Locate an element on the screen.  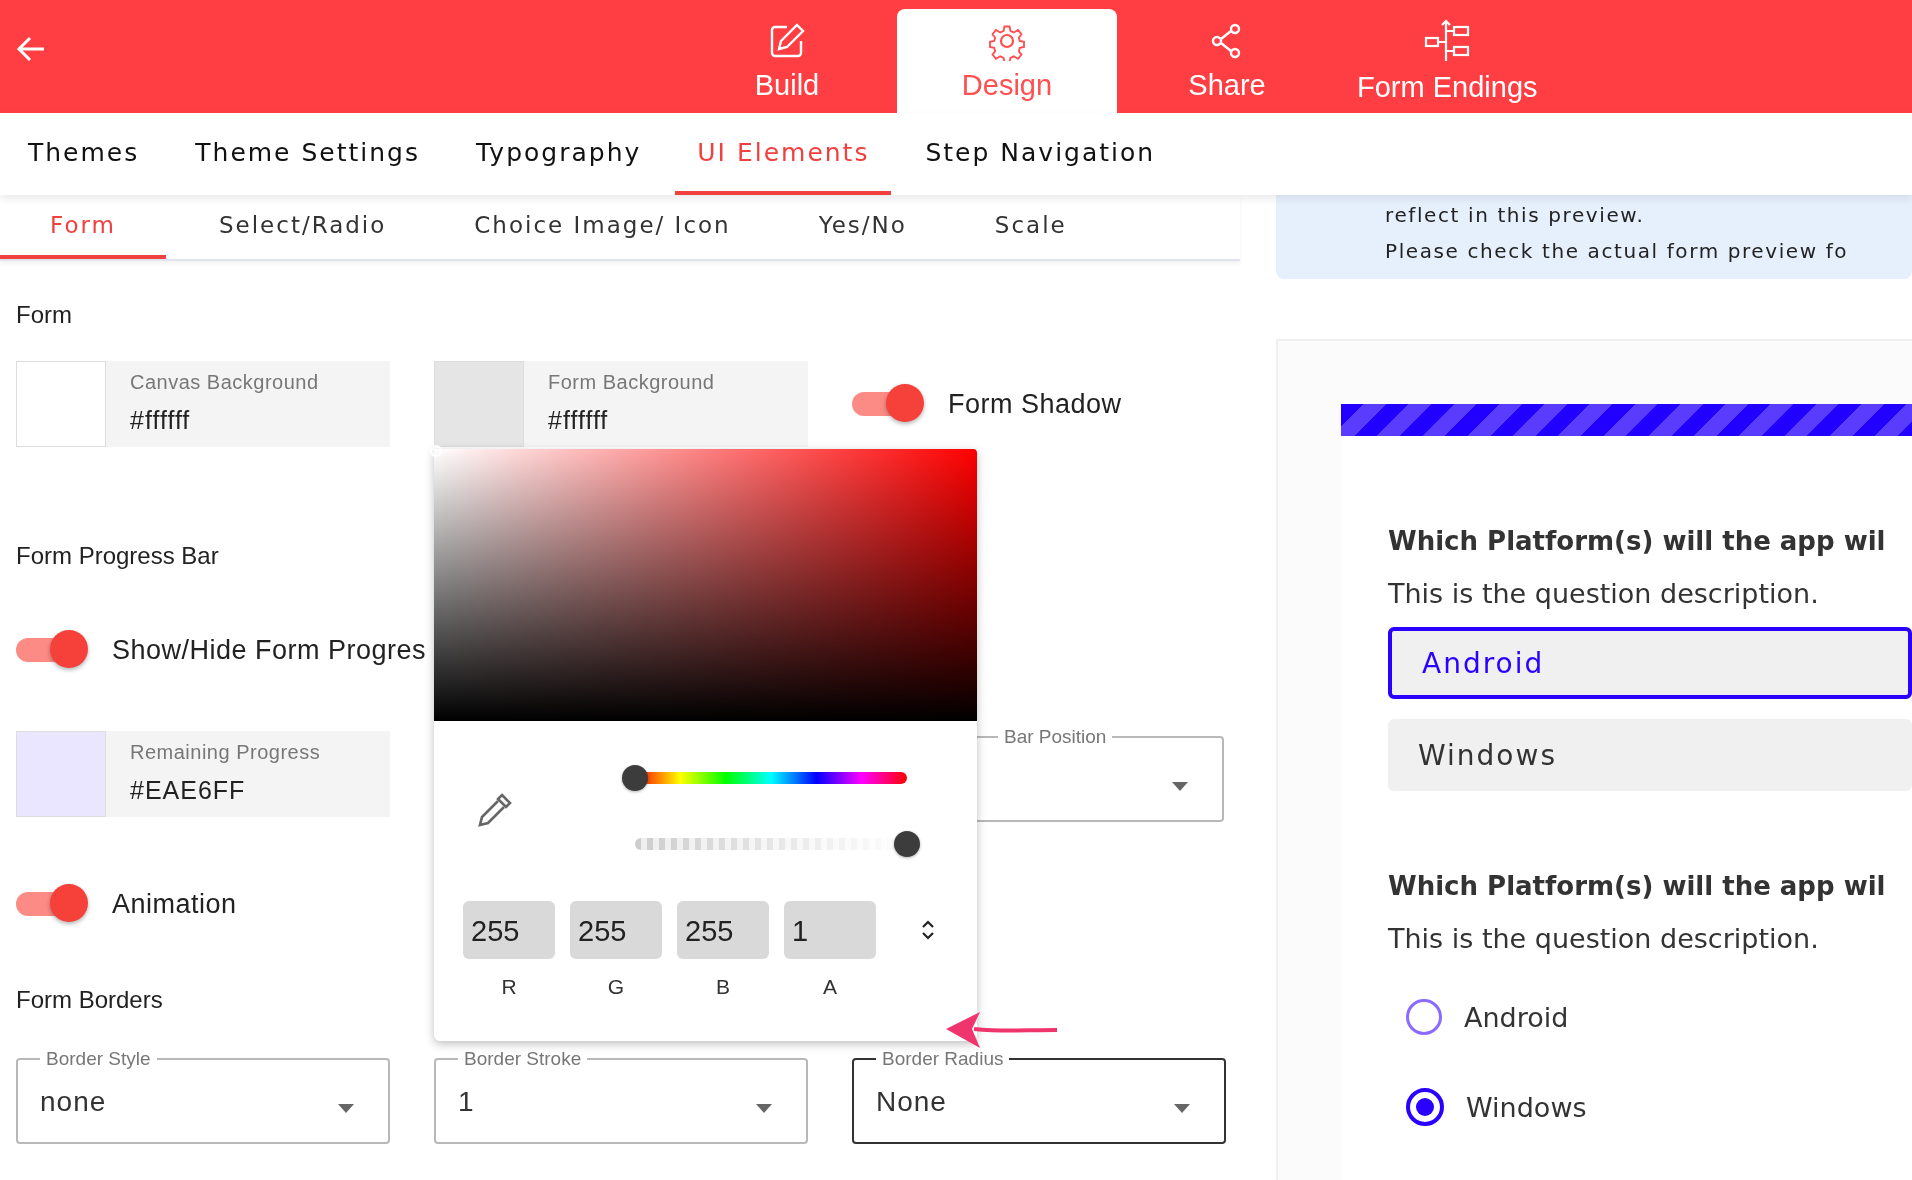
settings-tab: Themes is located at coordinates (84, 154).